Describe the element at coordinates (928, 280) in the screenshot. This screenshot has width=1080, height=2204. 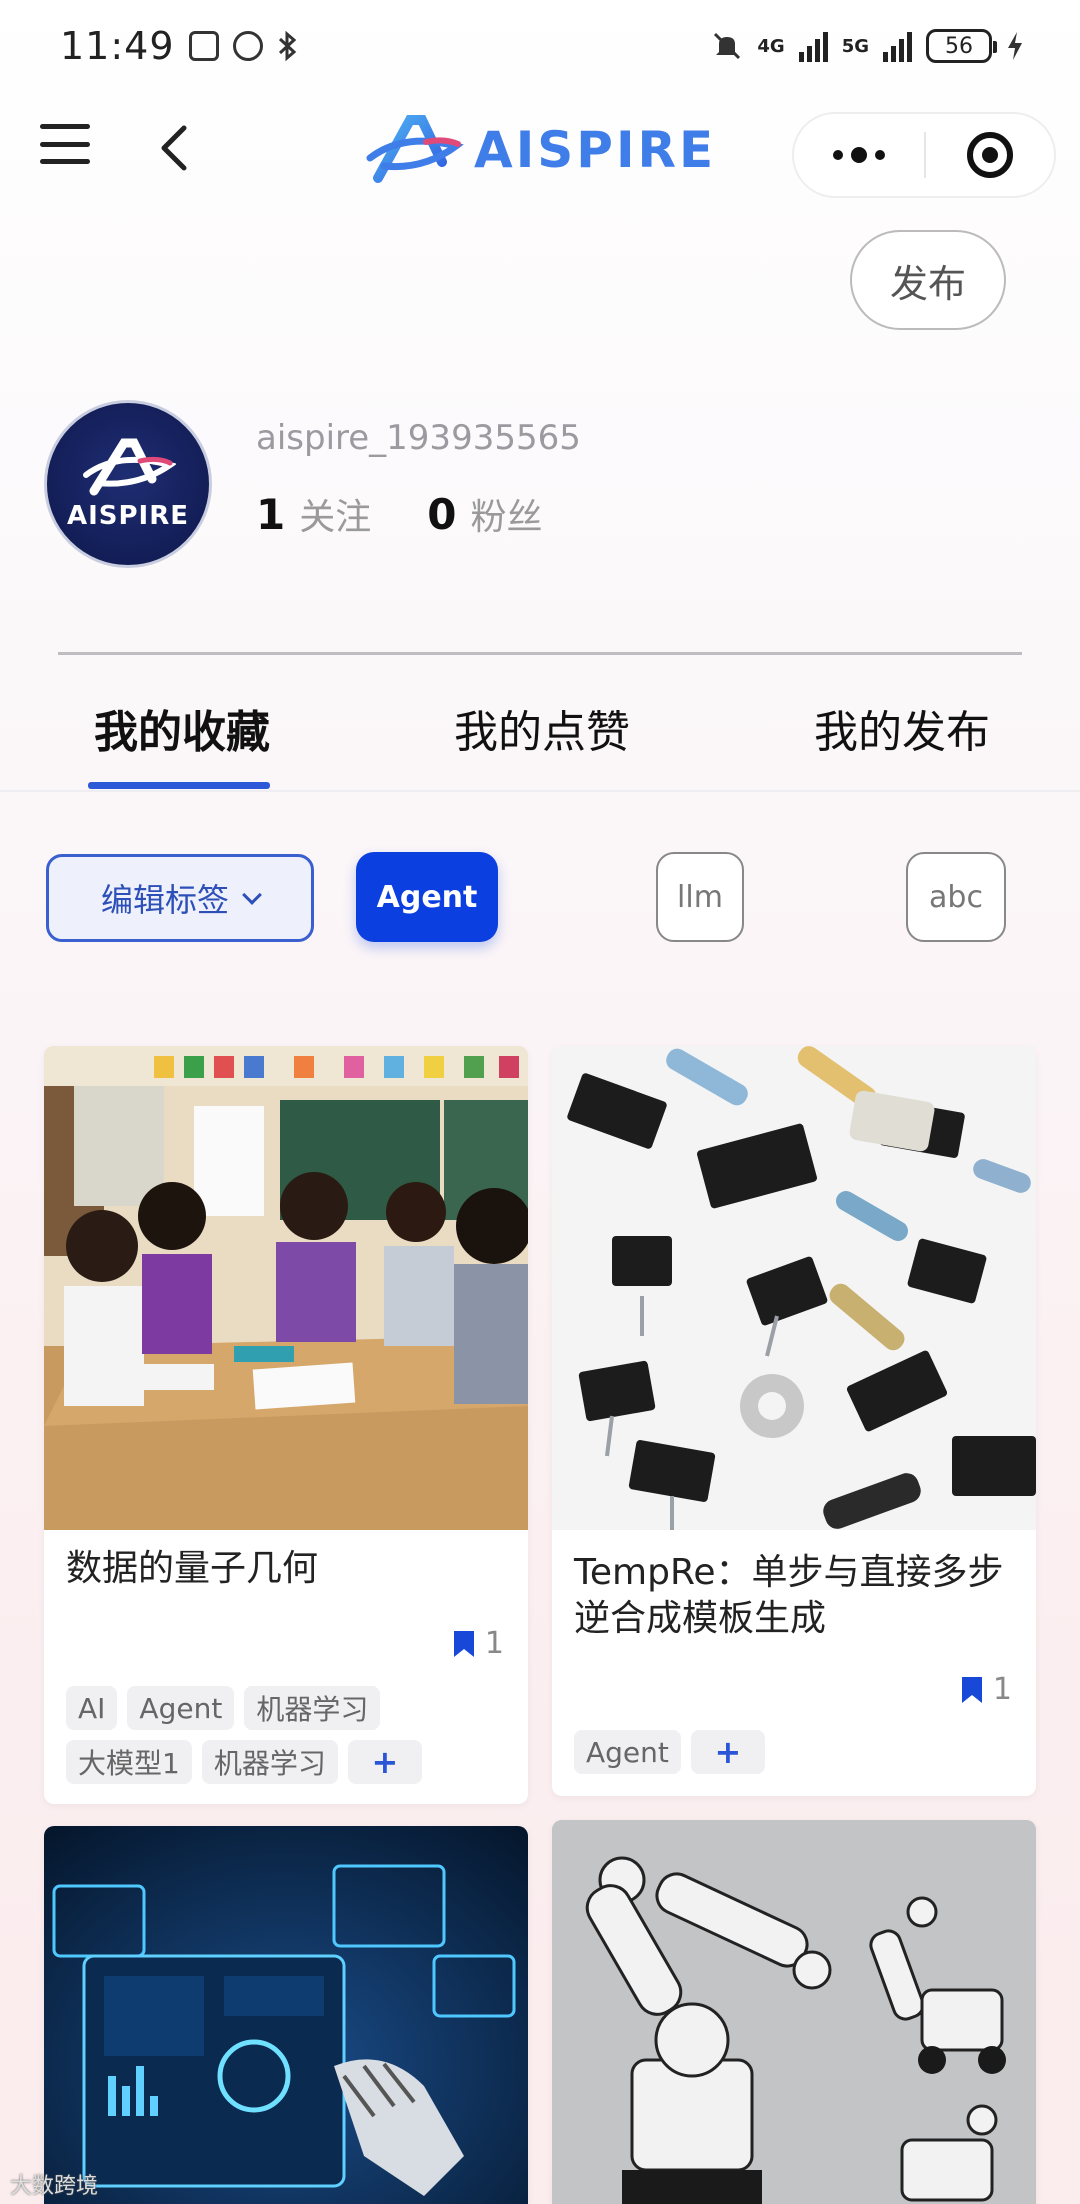
I see `publish-button: 发布` at that location.